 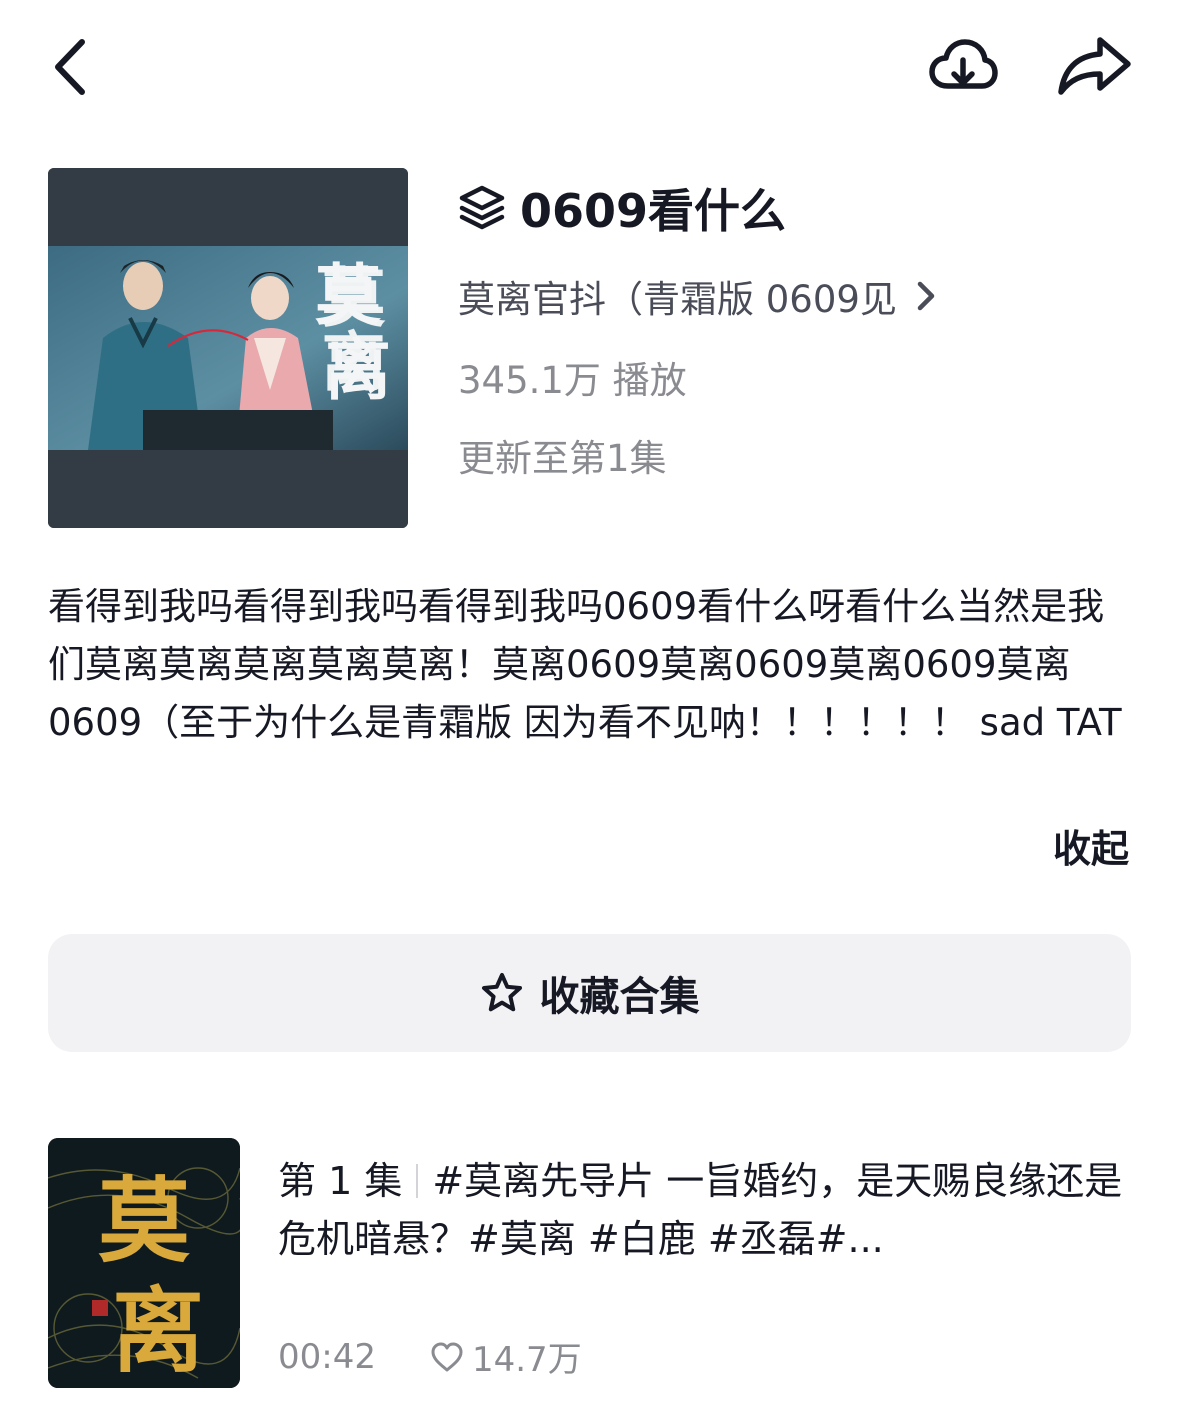 What do you see at coordinates (572, 380) in the screenshot?
I see `play-count: 345.1万 播放` at bounding box center [572, 380].